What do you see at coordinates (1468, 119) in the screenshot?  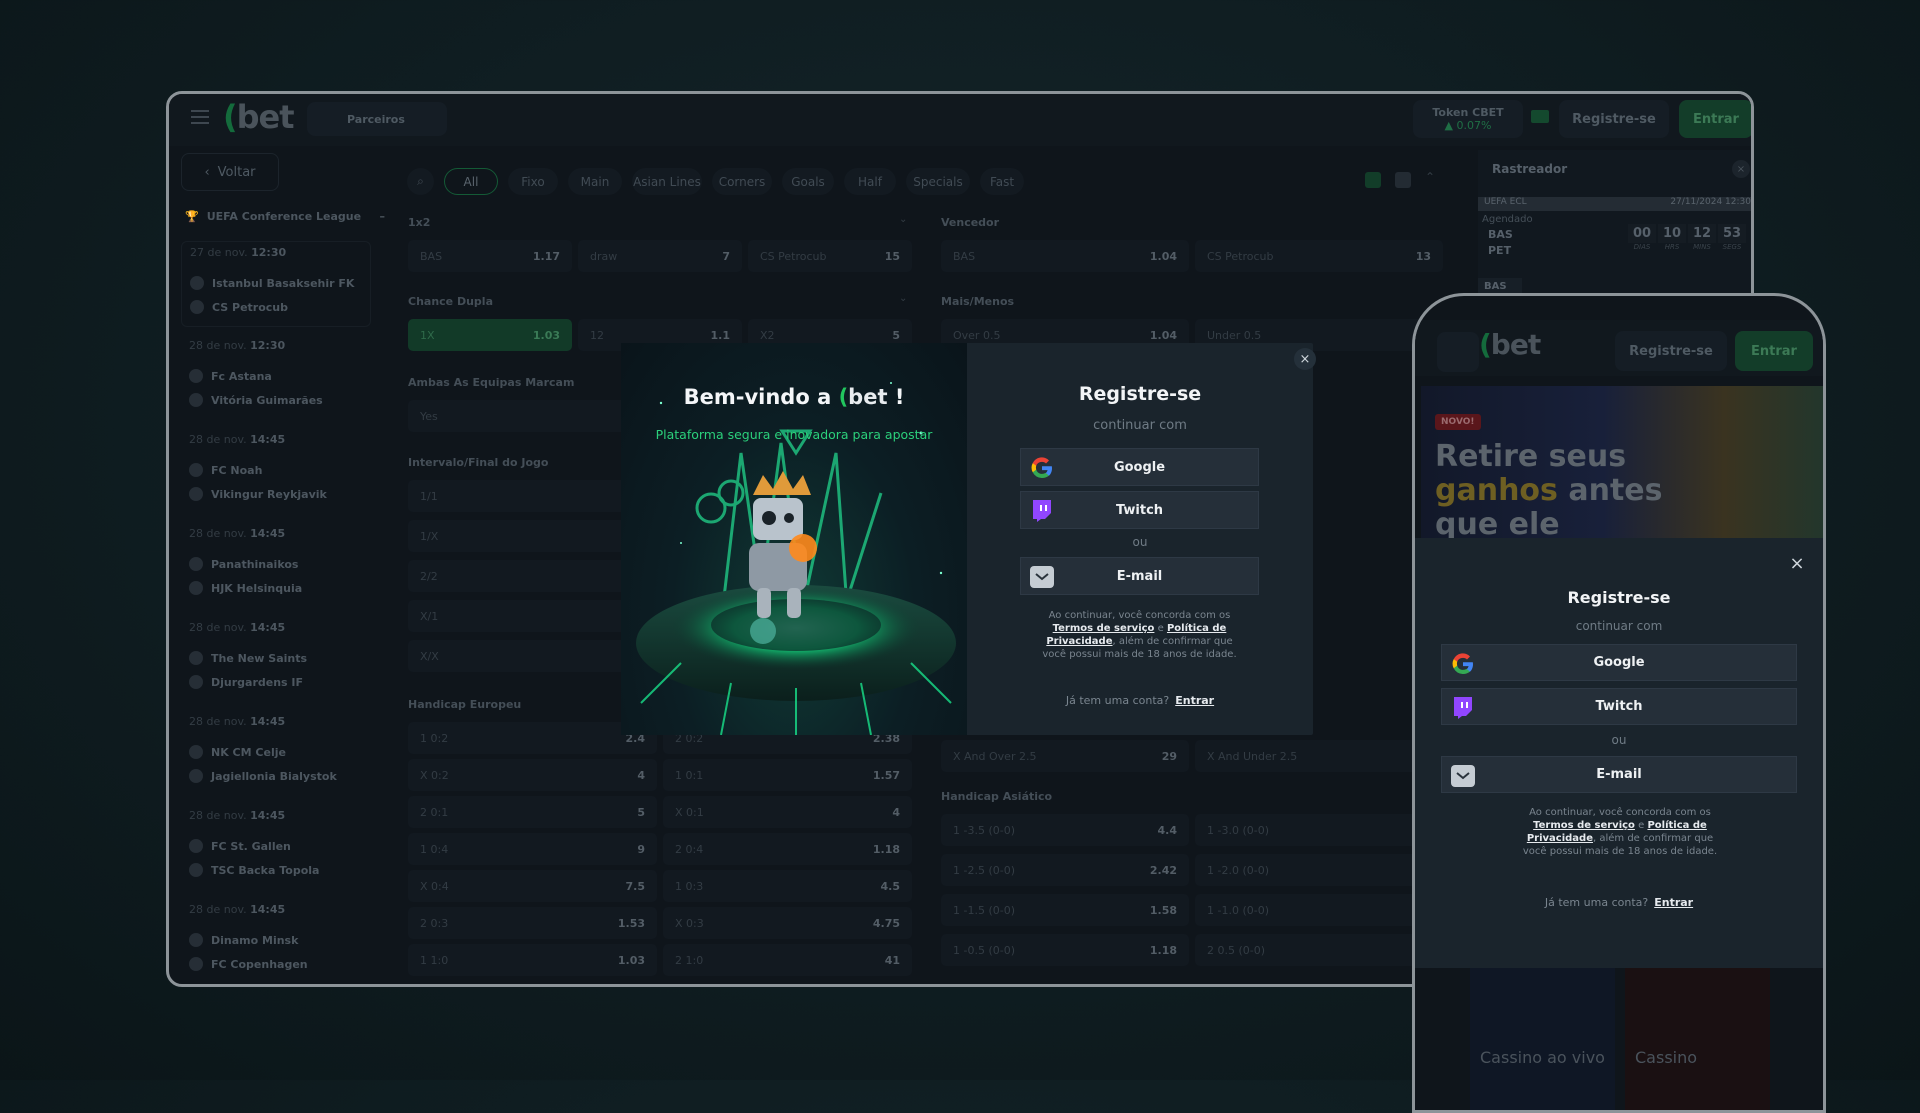 I see `token-widget: Token CBET ▲ 0.07%` at bounding box center [1468, 119].